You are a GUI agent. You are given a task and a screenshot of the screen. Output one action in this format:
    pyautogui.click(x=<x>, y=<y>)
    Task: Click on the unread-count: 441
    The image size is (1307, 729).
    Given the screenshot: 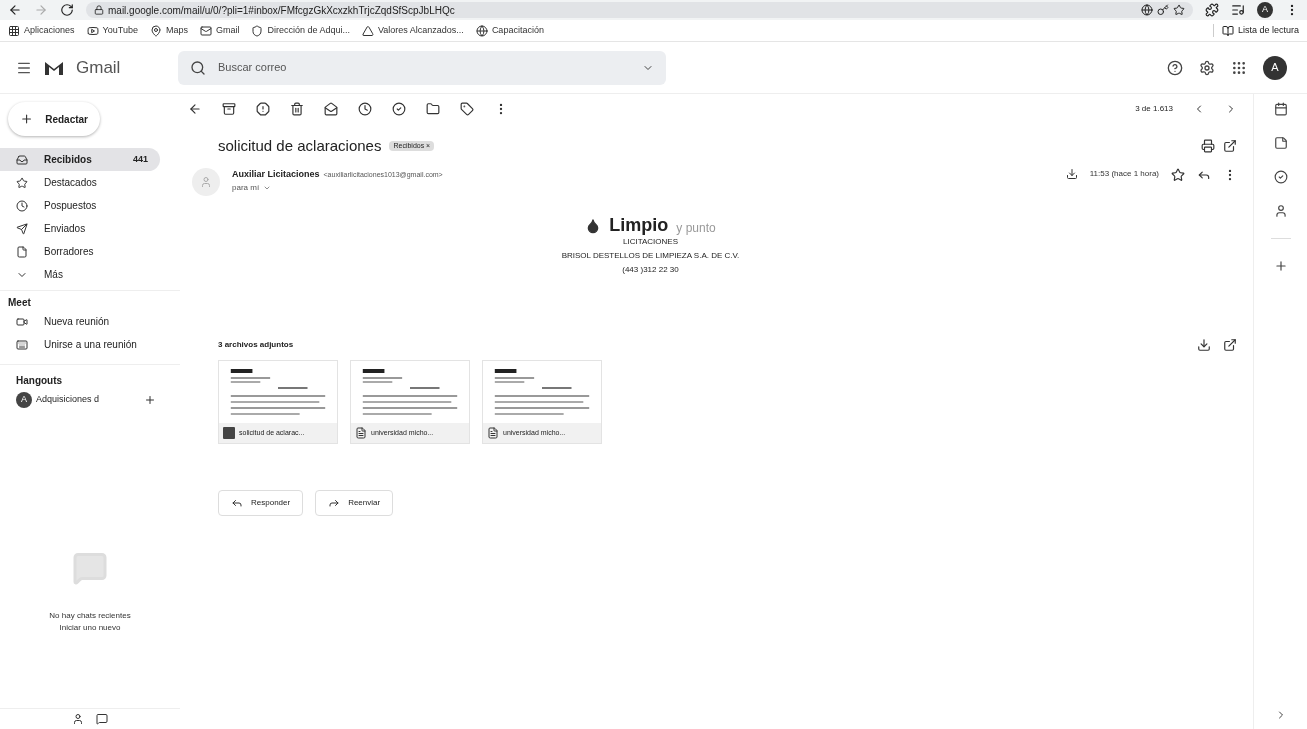 What is the action you would take?
    pyautogui.click(x=140, y=159)
    